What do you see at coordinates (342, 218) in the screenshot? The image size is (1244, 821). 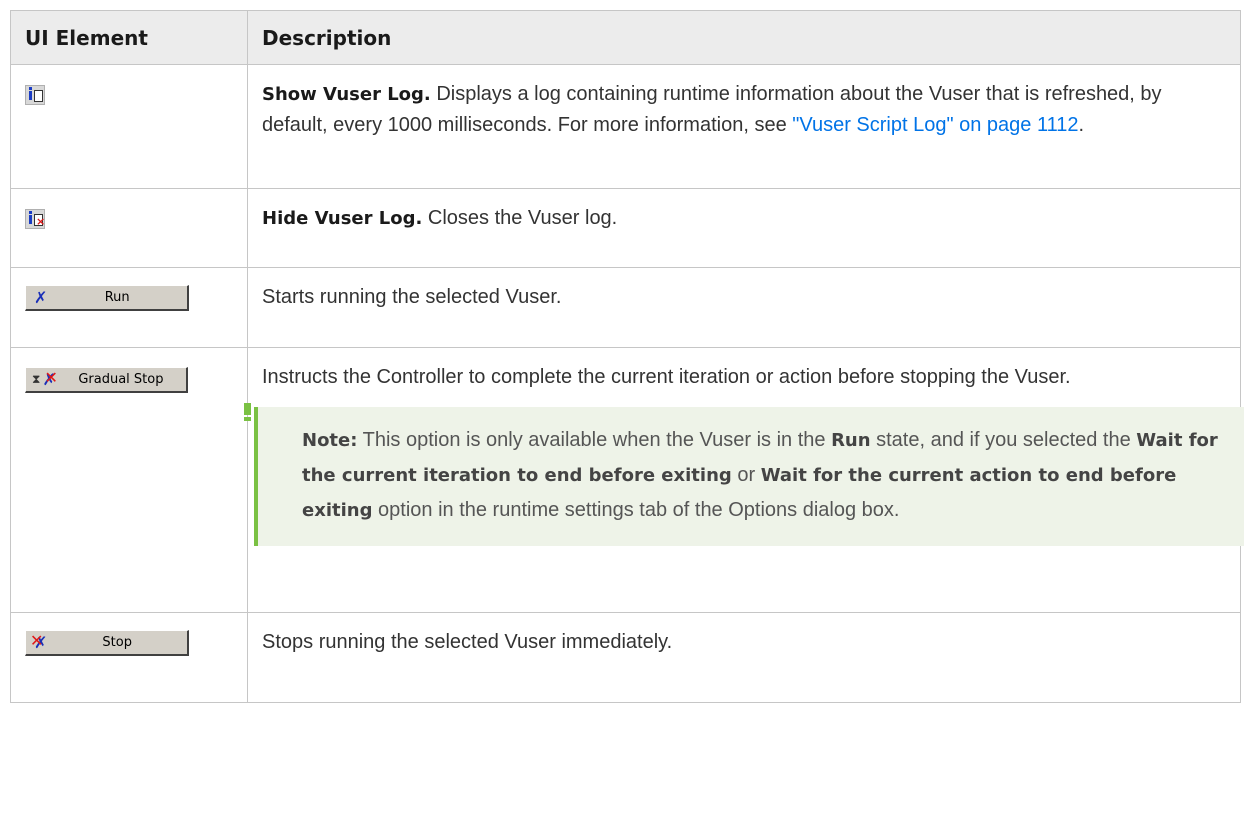 I see `term-label: Hide Vuser Log.` at bounding box center [342, 218].